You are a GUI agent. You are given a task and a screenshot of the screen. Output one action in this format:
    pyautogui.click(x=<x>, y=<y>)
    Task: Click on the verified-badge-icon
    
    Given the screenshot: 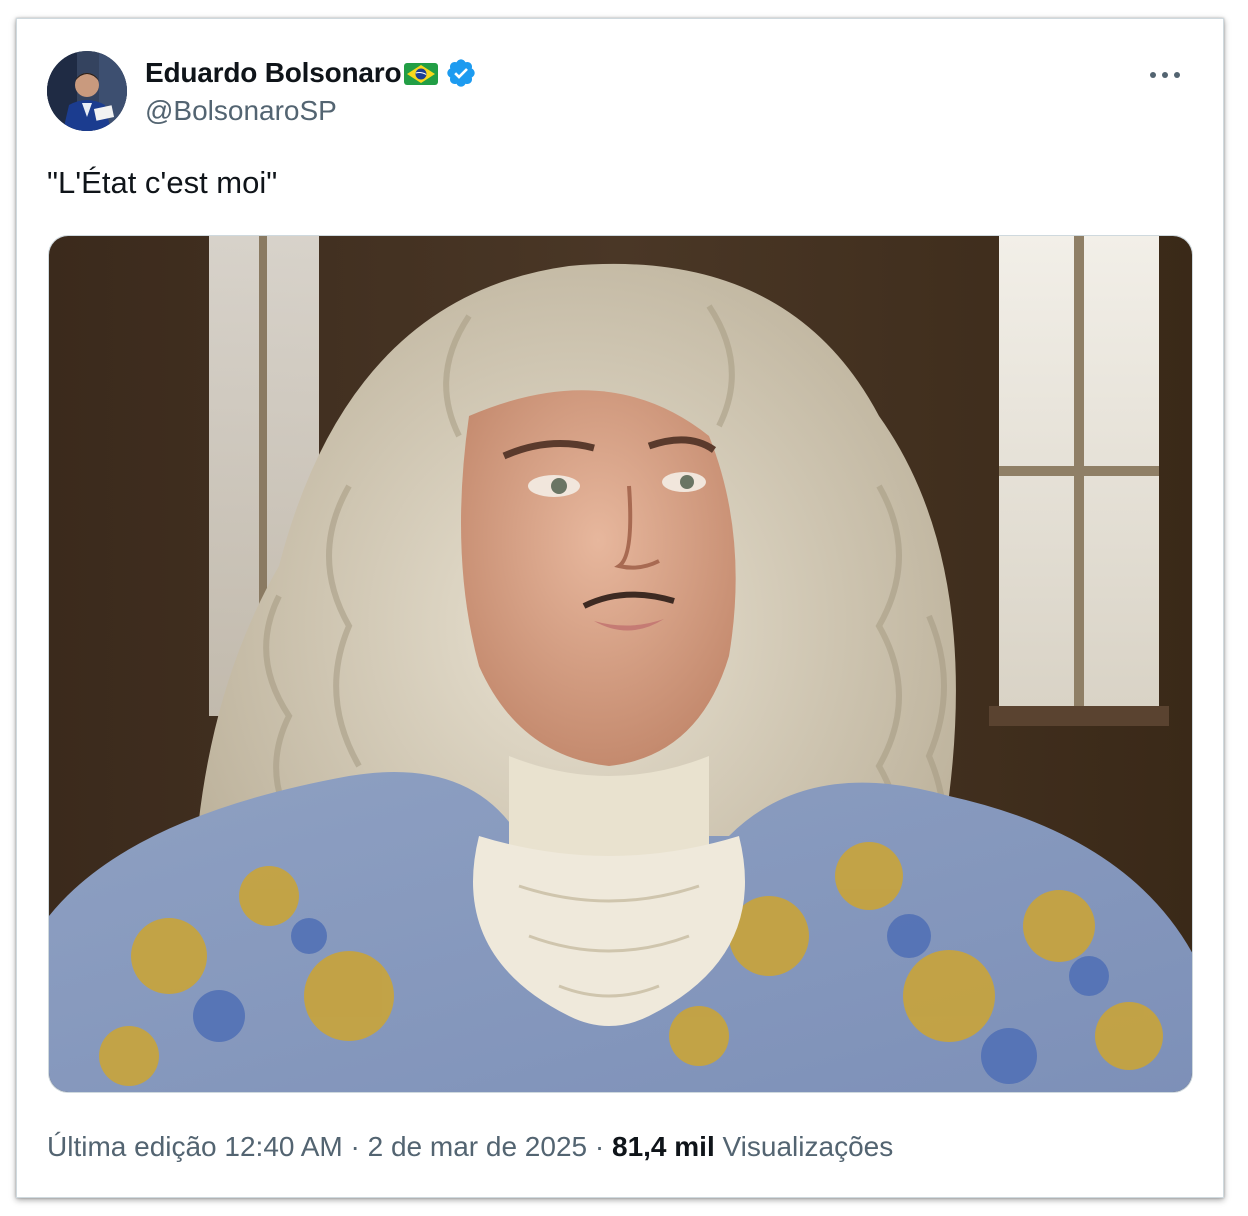 What is the action you would take?
    pyautogui.click(x=461, y=73)
    